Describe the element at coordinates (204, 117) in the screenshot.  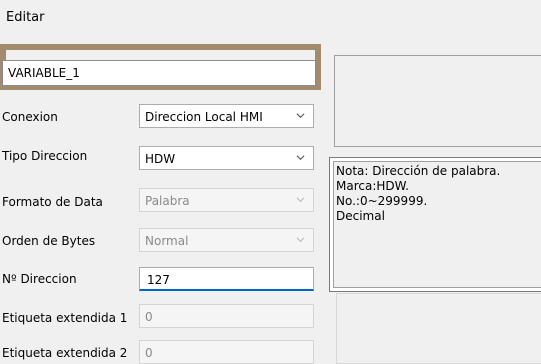
I see `conexion-value: Direccion Local HMI` at that location.